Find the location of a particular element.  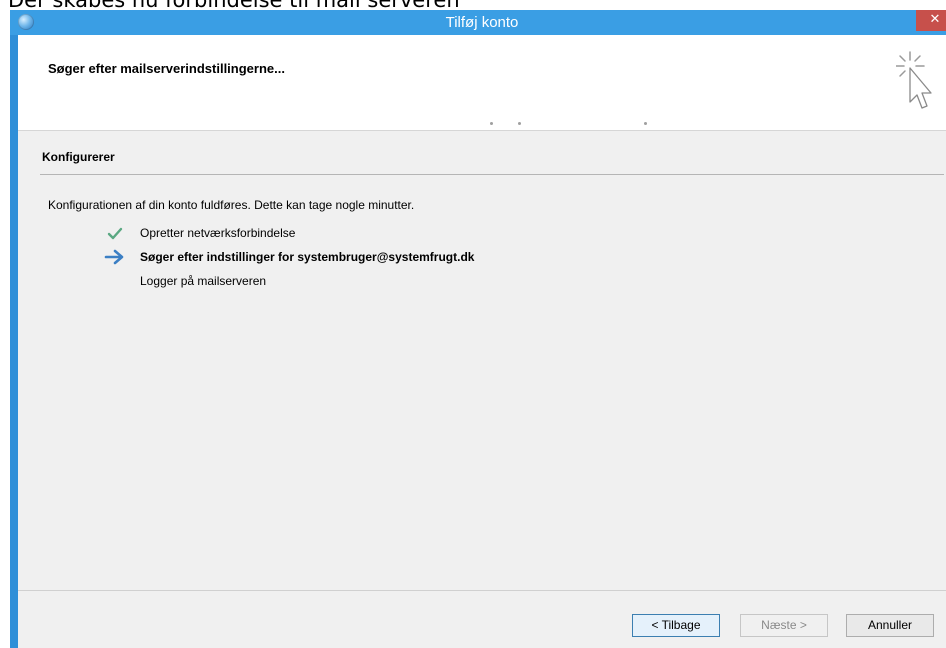

close-button: ✕ is located at coordinates (931, 20).